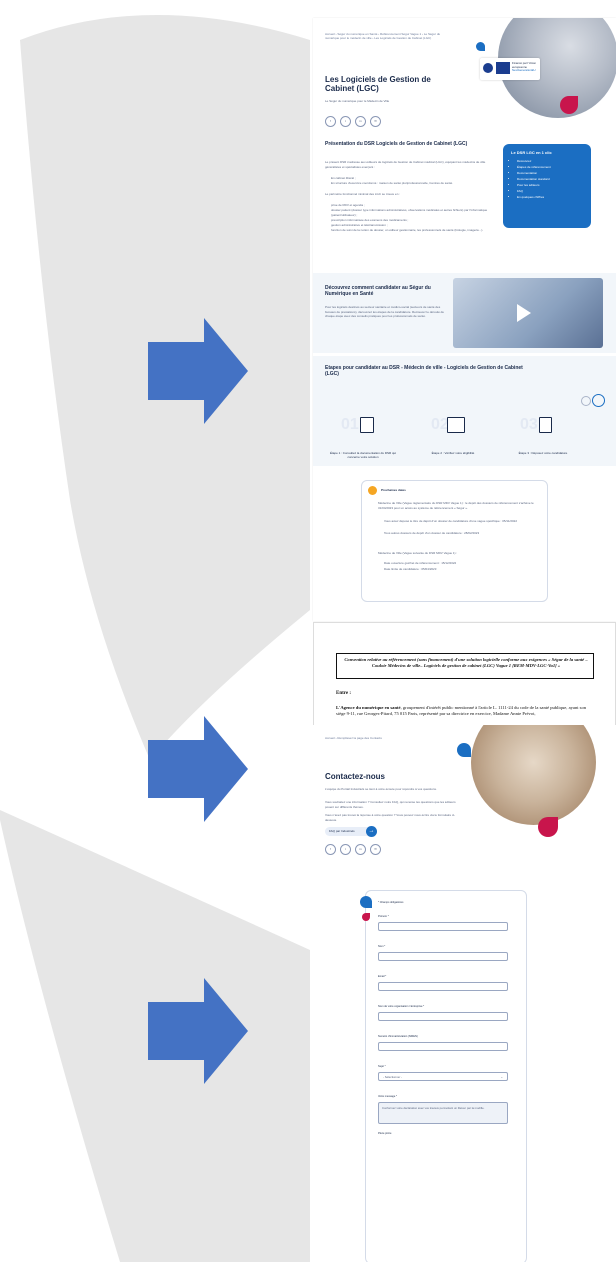 This screenshot has height=1262, width=616. I want to click on organization-field, so click(443, 1016).